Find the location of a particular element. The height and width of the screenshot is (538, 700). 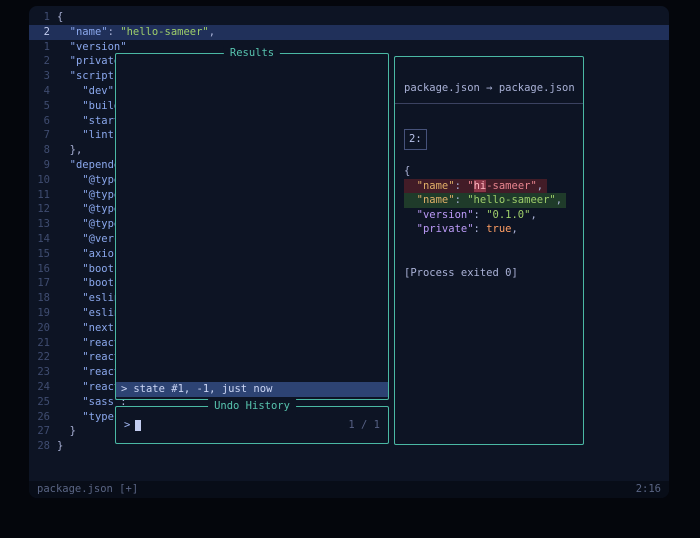

diff-line-removed: "name": "hi-sameer", is located at coordinates (489, 185).